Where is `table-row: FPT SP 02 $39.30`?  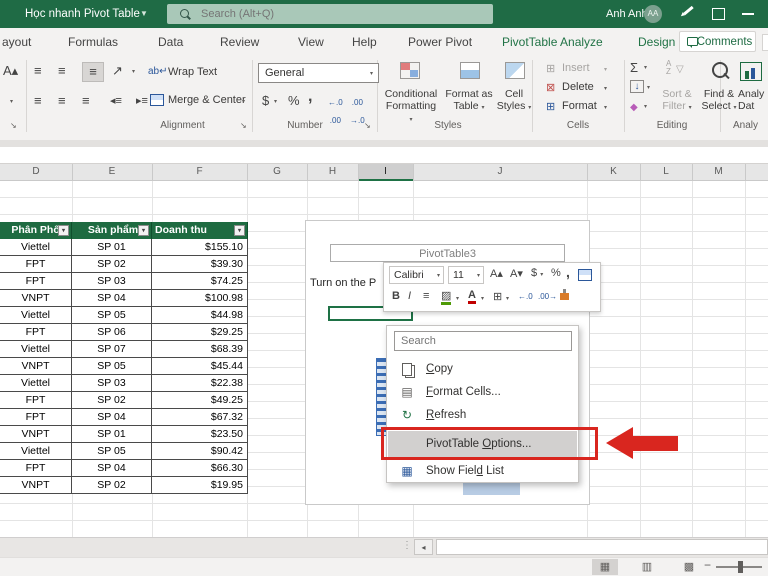
table-row: FPT SP 02 $39.30 is located at coordinates (124, 264).